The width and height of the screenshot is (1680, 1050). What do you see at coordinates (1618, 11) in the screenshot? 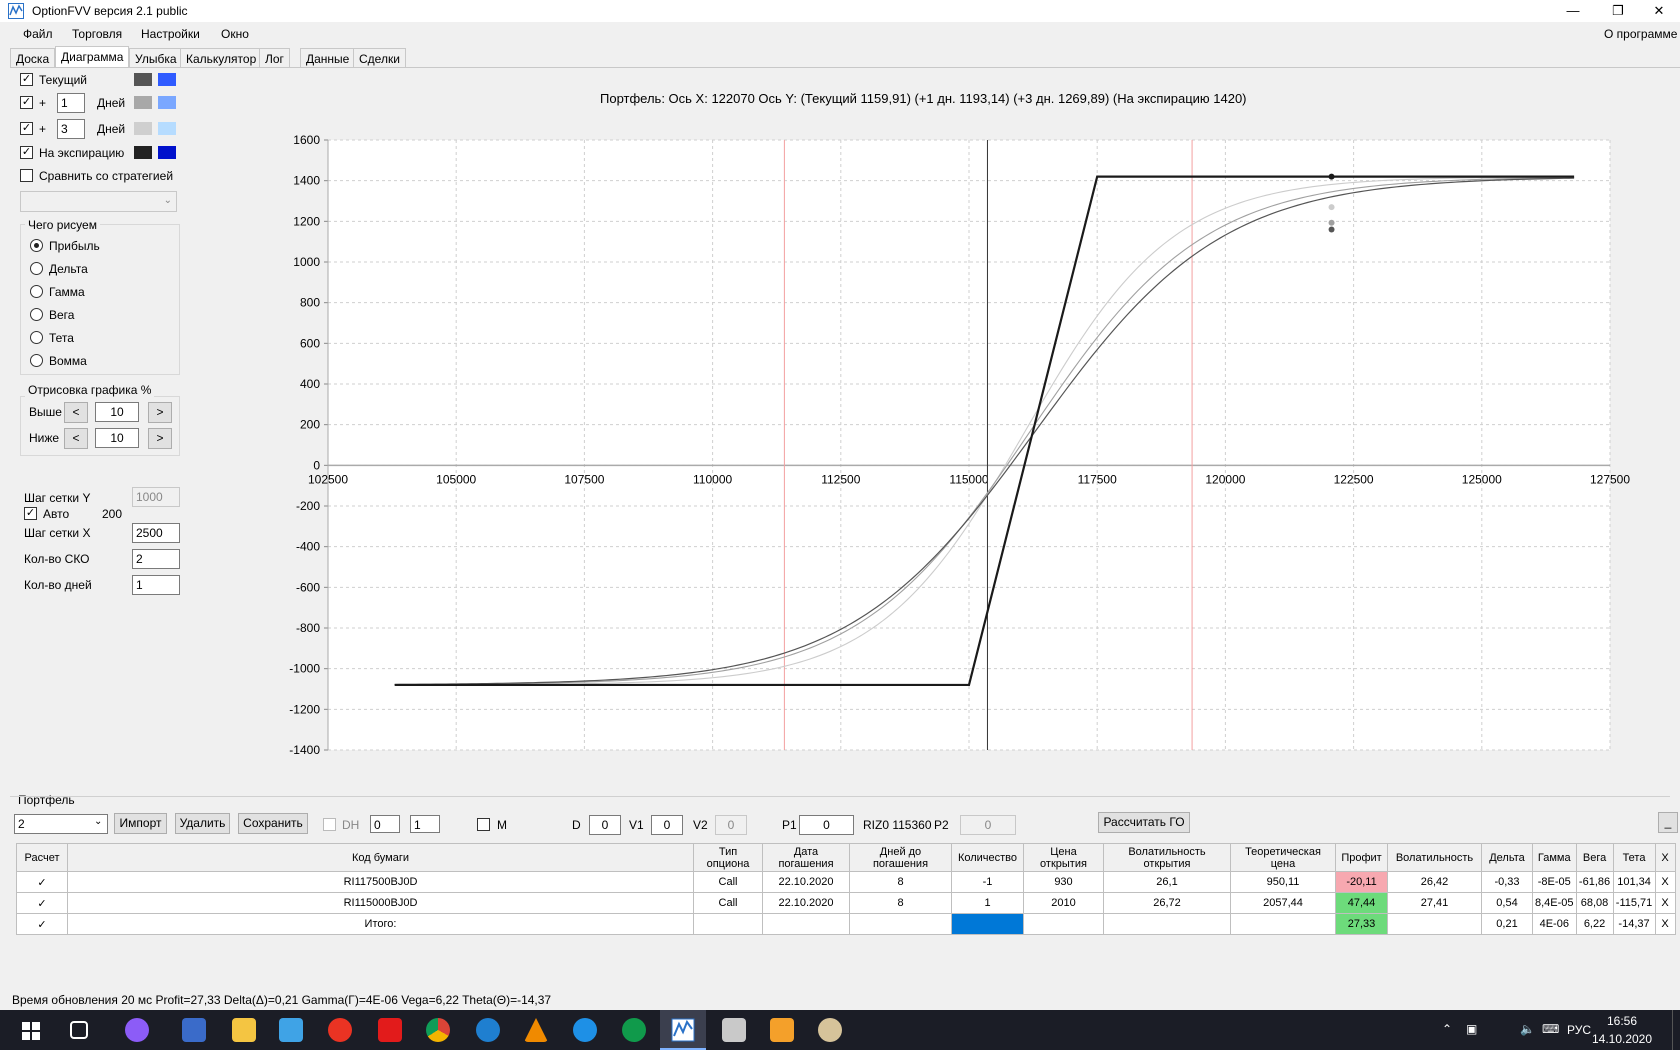
I see `restore-button: ❐` at bounding box center [1618, 11].